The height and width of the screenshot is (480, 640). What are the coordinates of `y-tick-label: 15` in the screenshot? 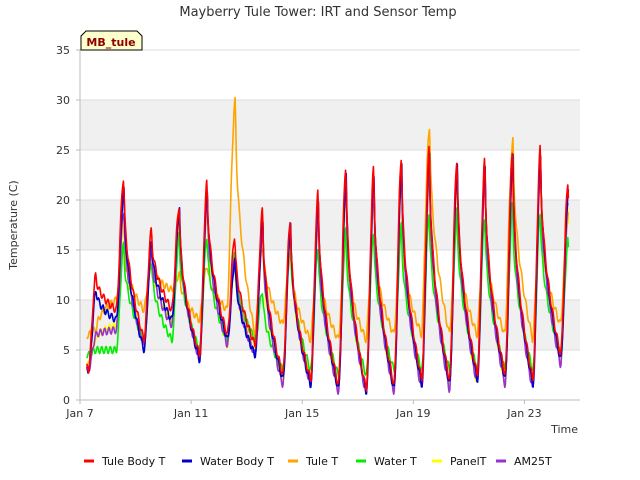 It's located at (63, 250).